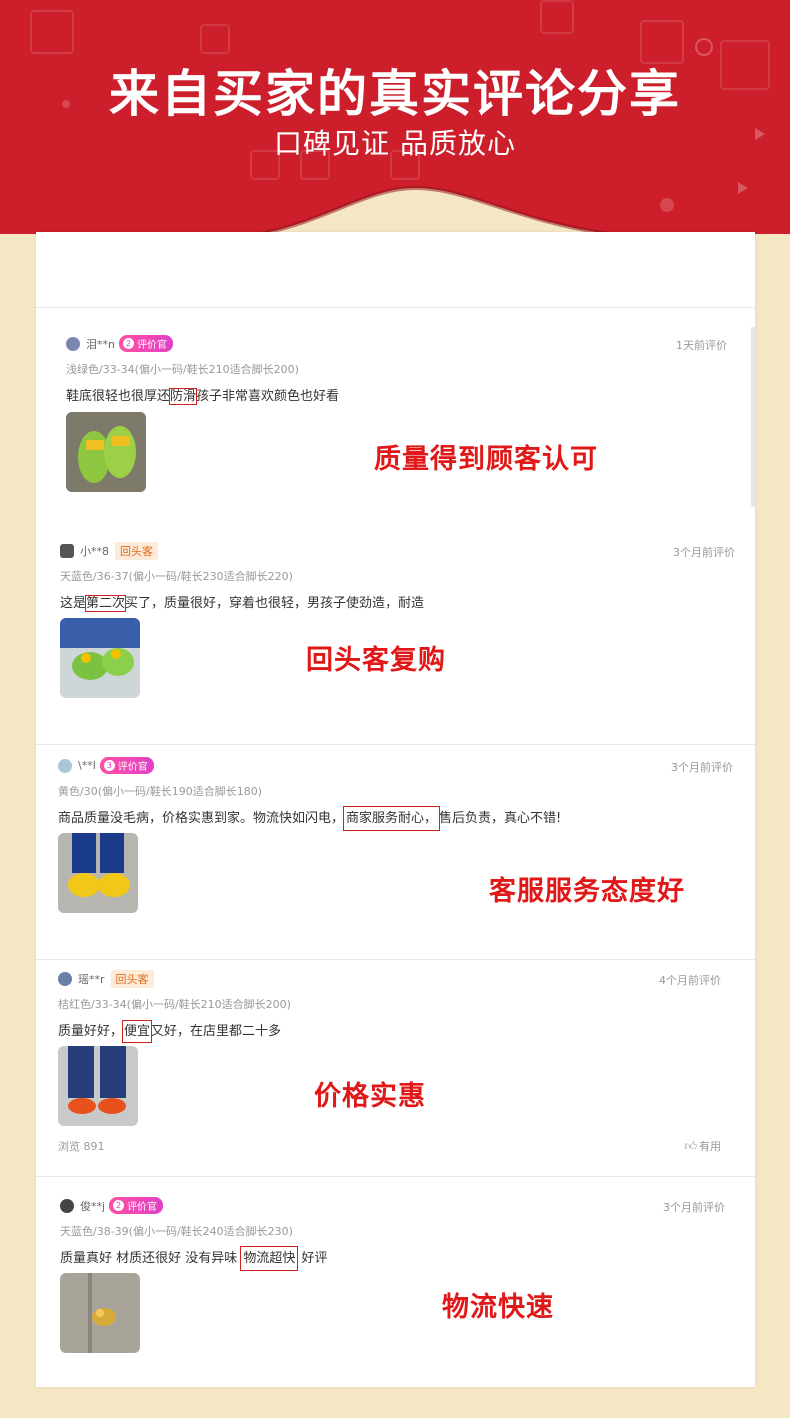  Describe the element at coordinates (176, 1231) in the screenshot. I see `product-spec: 天蓝色/38-39(偏小一码/鞋长240适合脚长230)` at that location.